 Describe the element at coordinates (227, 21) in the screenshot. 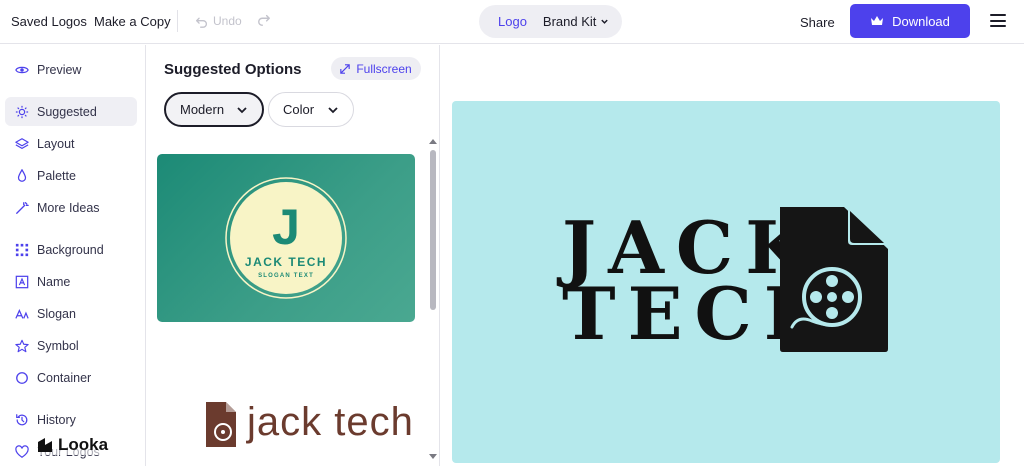

I see `undo-label: Undo` at that location.